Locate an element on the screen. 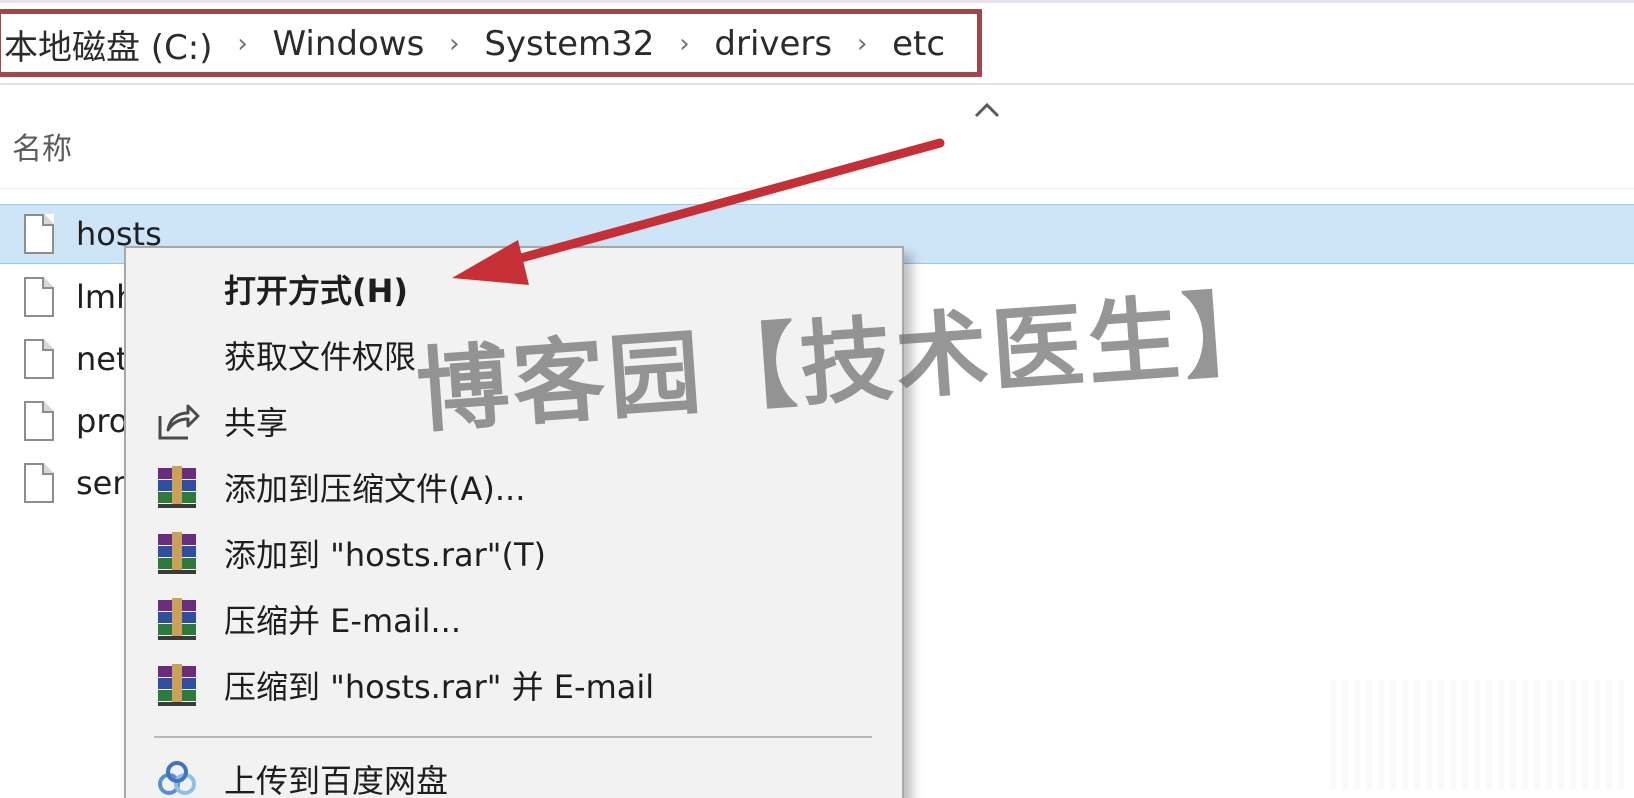  menu-item-label: 打开方式(H) is located at coordinates (316, 291).